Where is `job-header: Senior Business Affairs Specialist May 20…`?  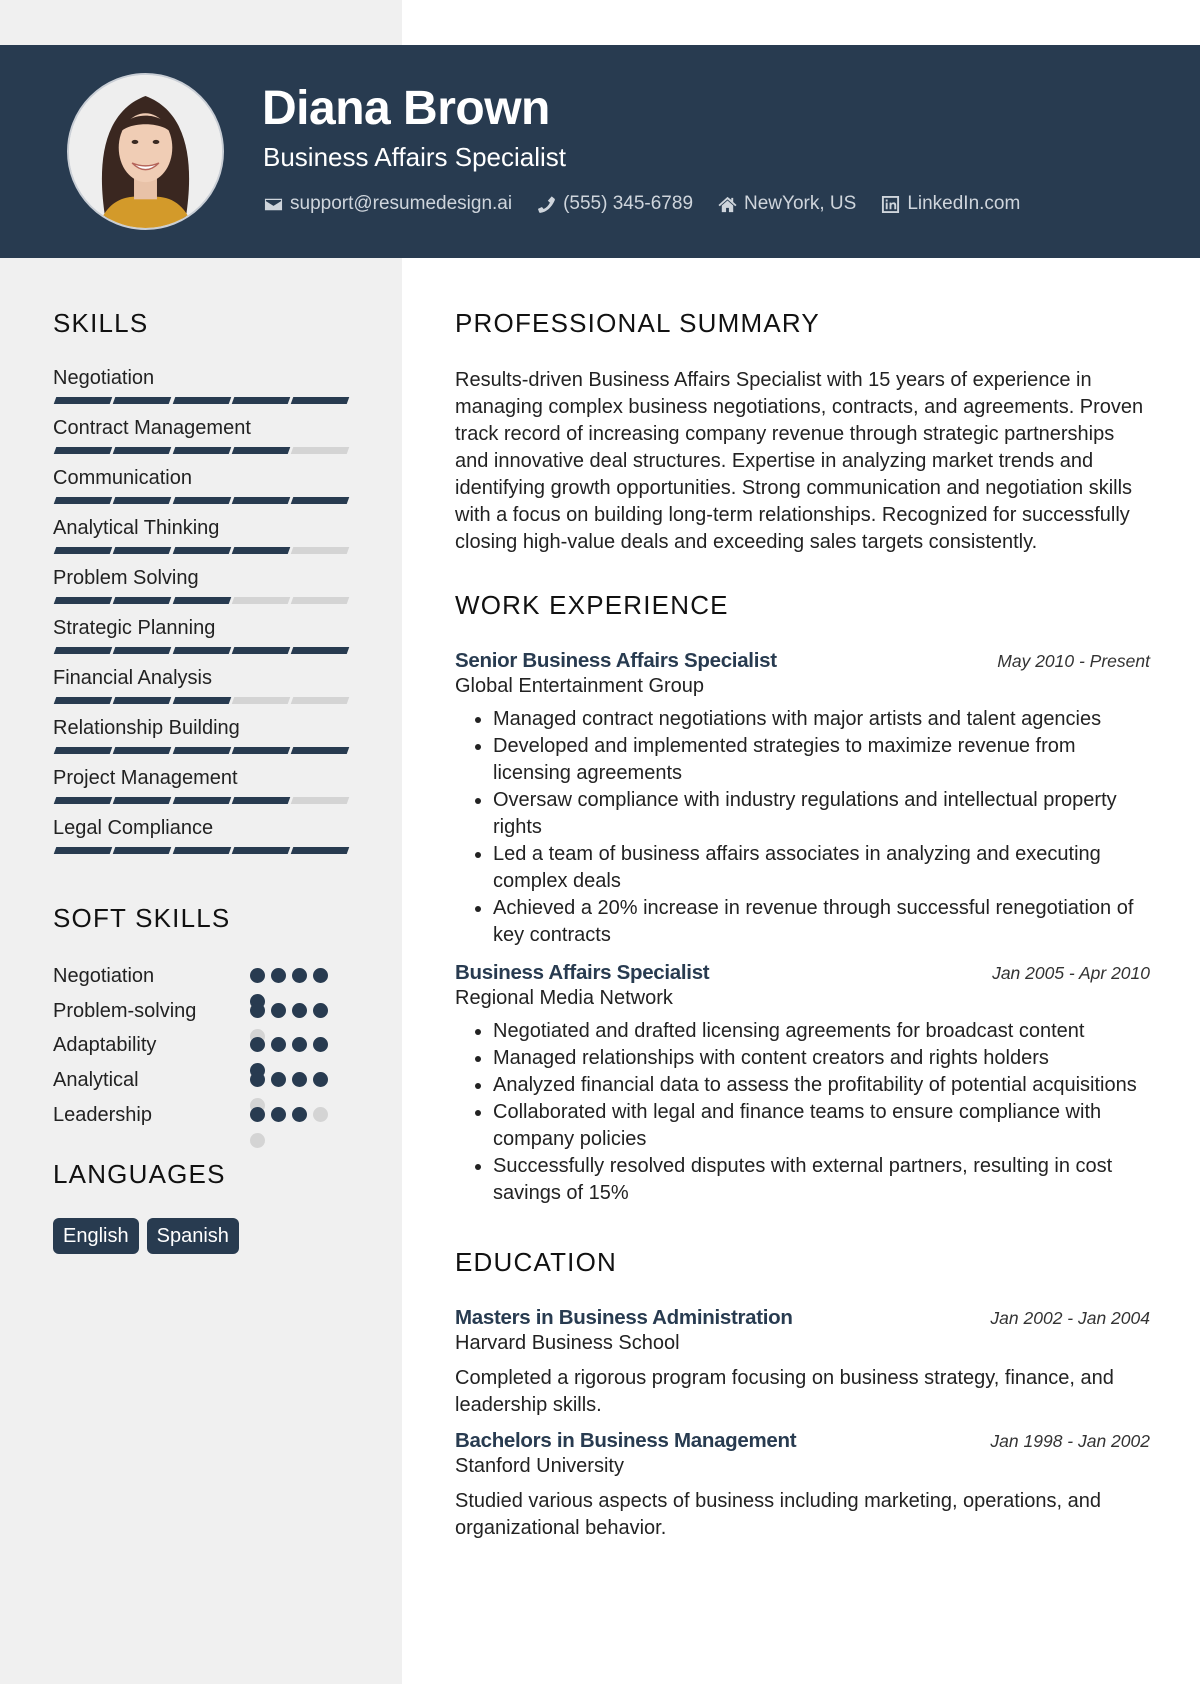
job-header: Senior Business Affairs Specialist May 20… is located at coordinates (802, 661).